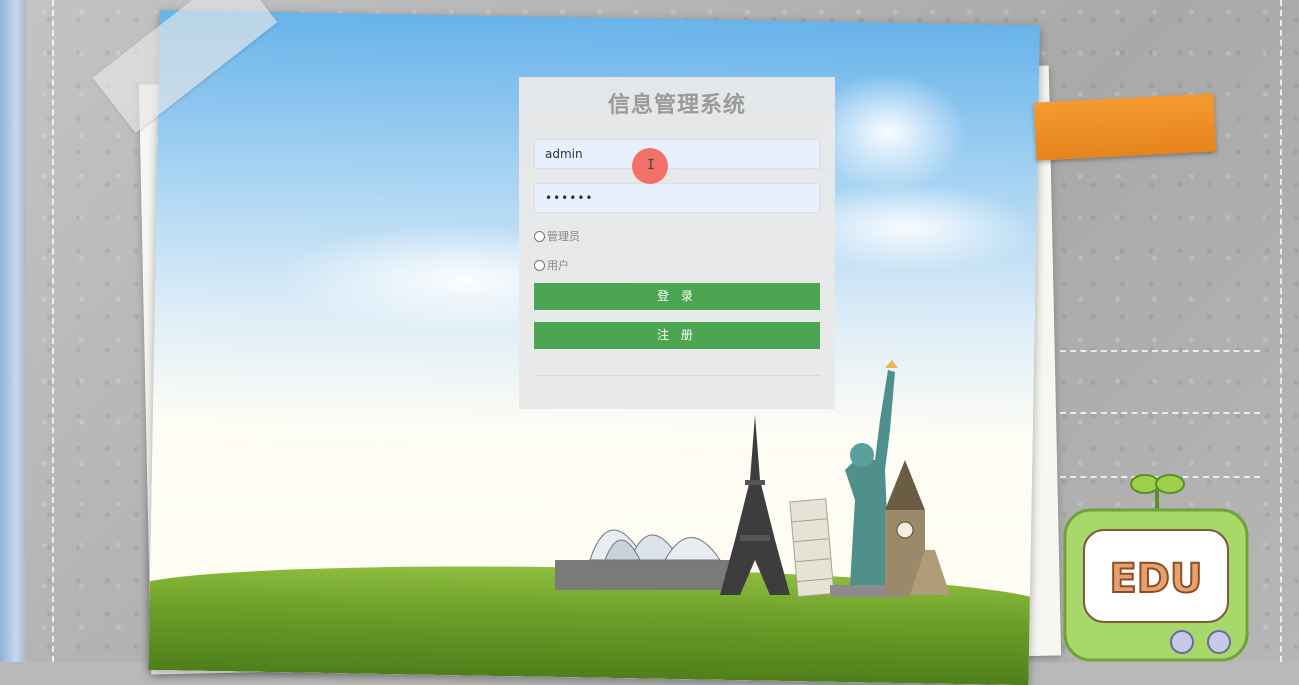  I want to click on left-edge-strip, so click(13, 331).